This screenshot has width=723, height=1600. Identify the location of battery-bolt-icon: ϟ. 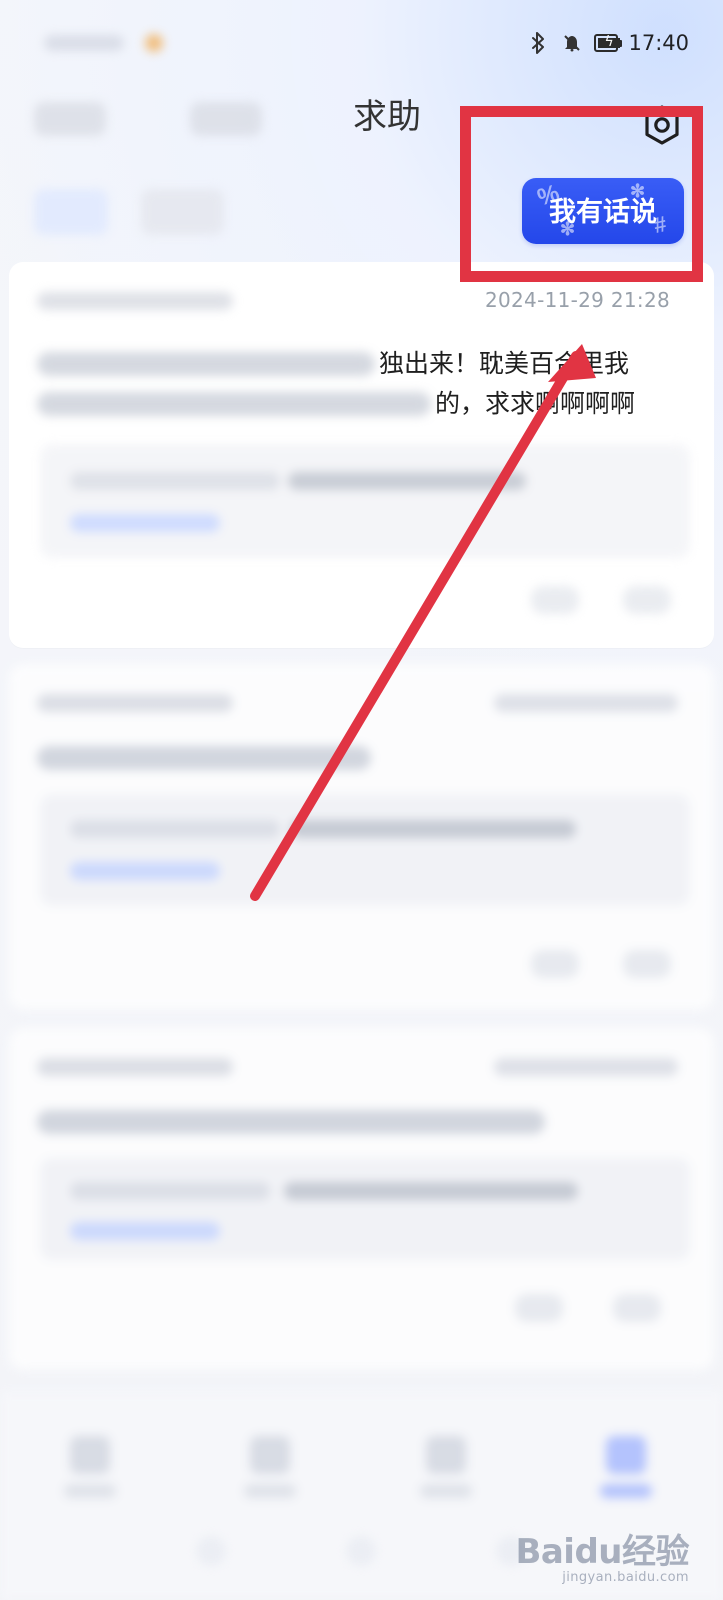
(609, 42).